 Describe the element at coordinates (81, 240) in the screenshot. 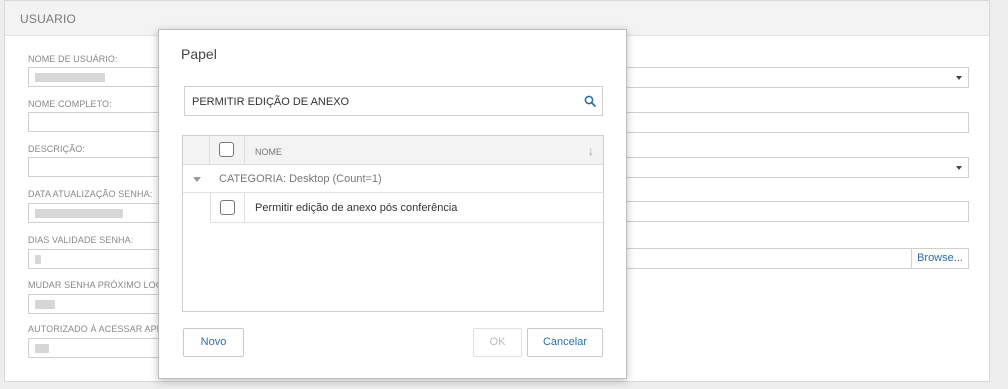

I see `password-validity-days-label: DIAS VALIDADE SENHA:` at that location.